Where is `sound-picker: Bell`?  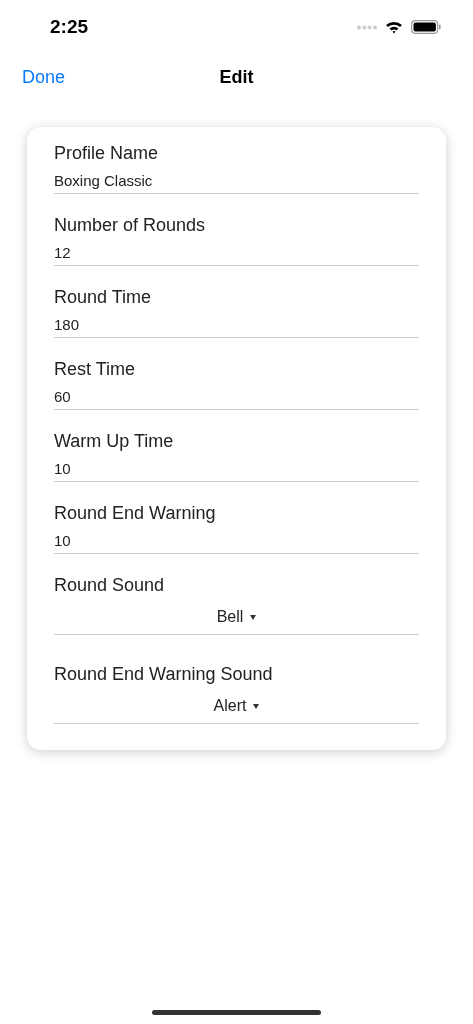
sound-picker: Bell is located at coordinates (236, 621).